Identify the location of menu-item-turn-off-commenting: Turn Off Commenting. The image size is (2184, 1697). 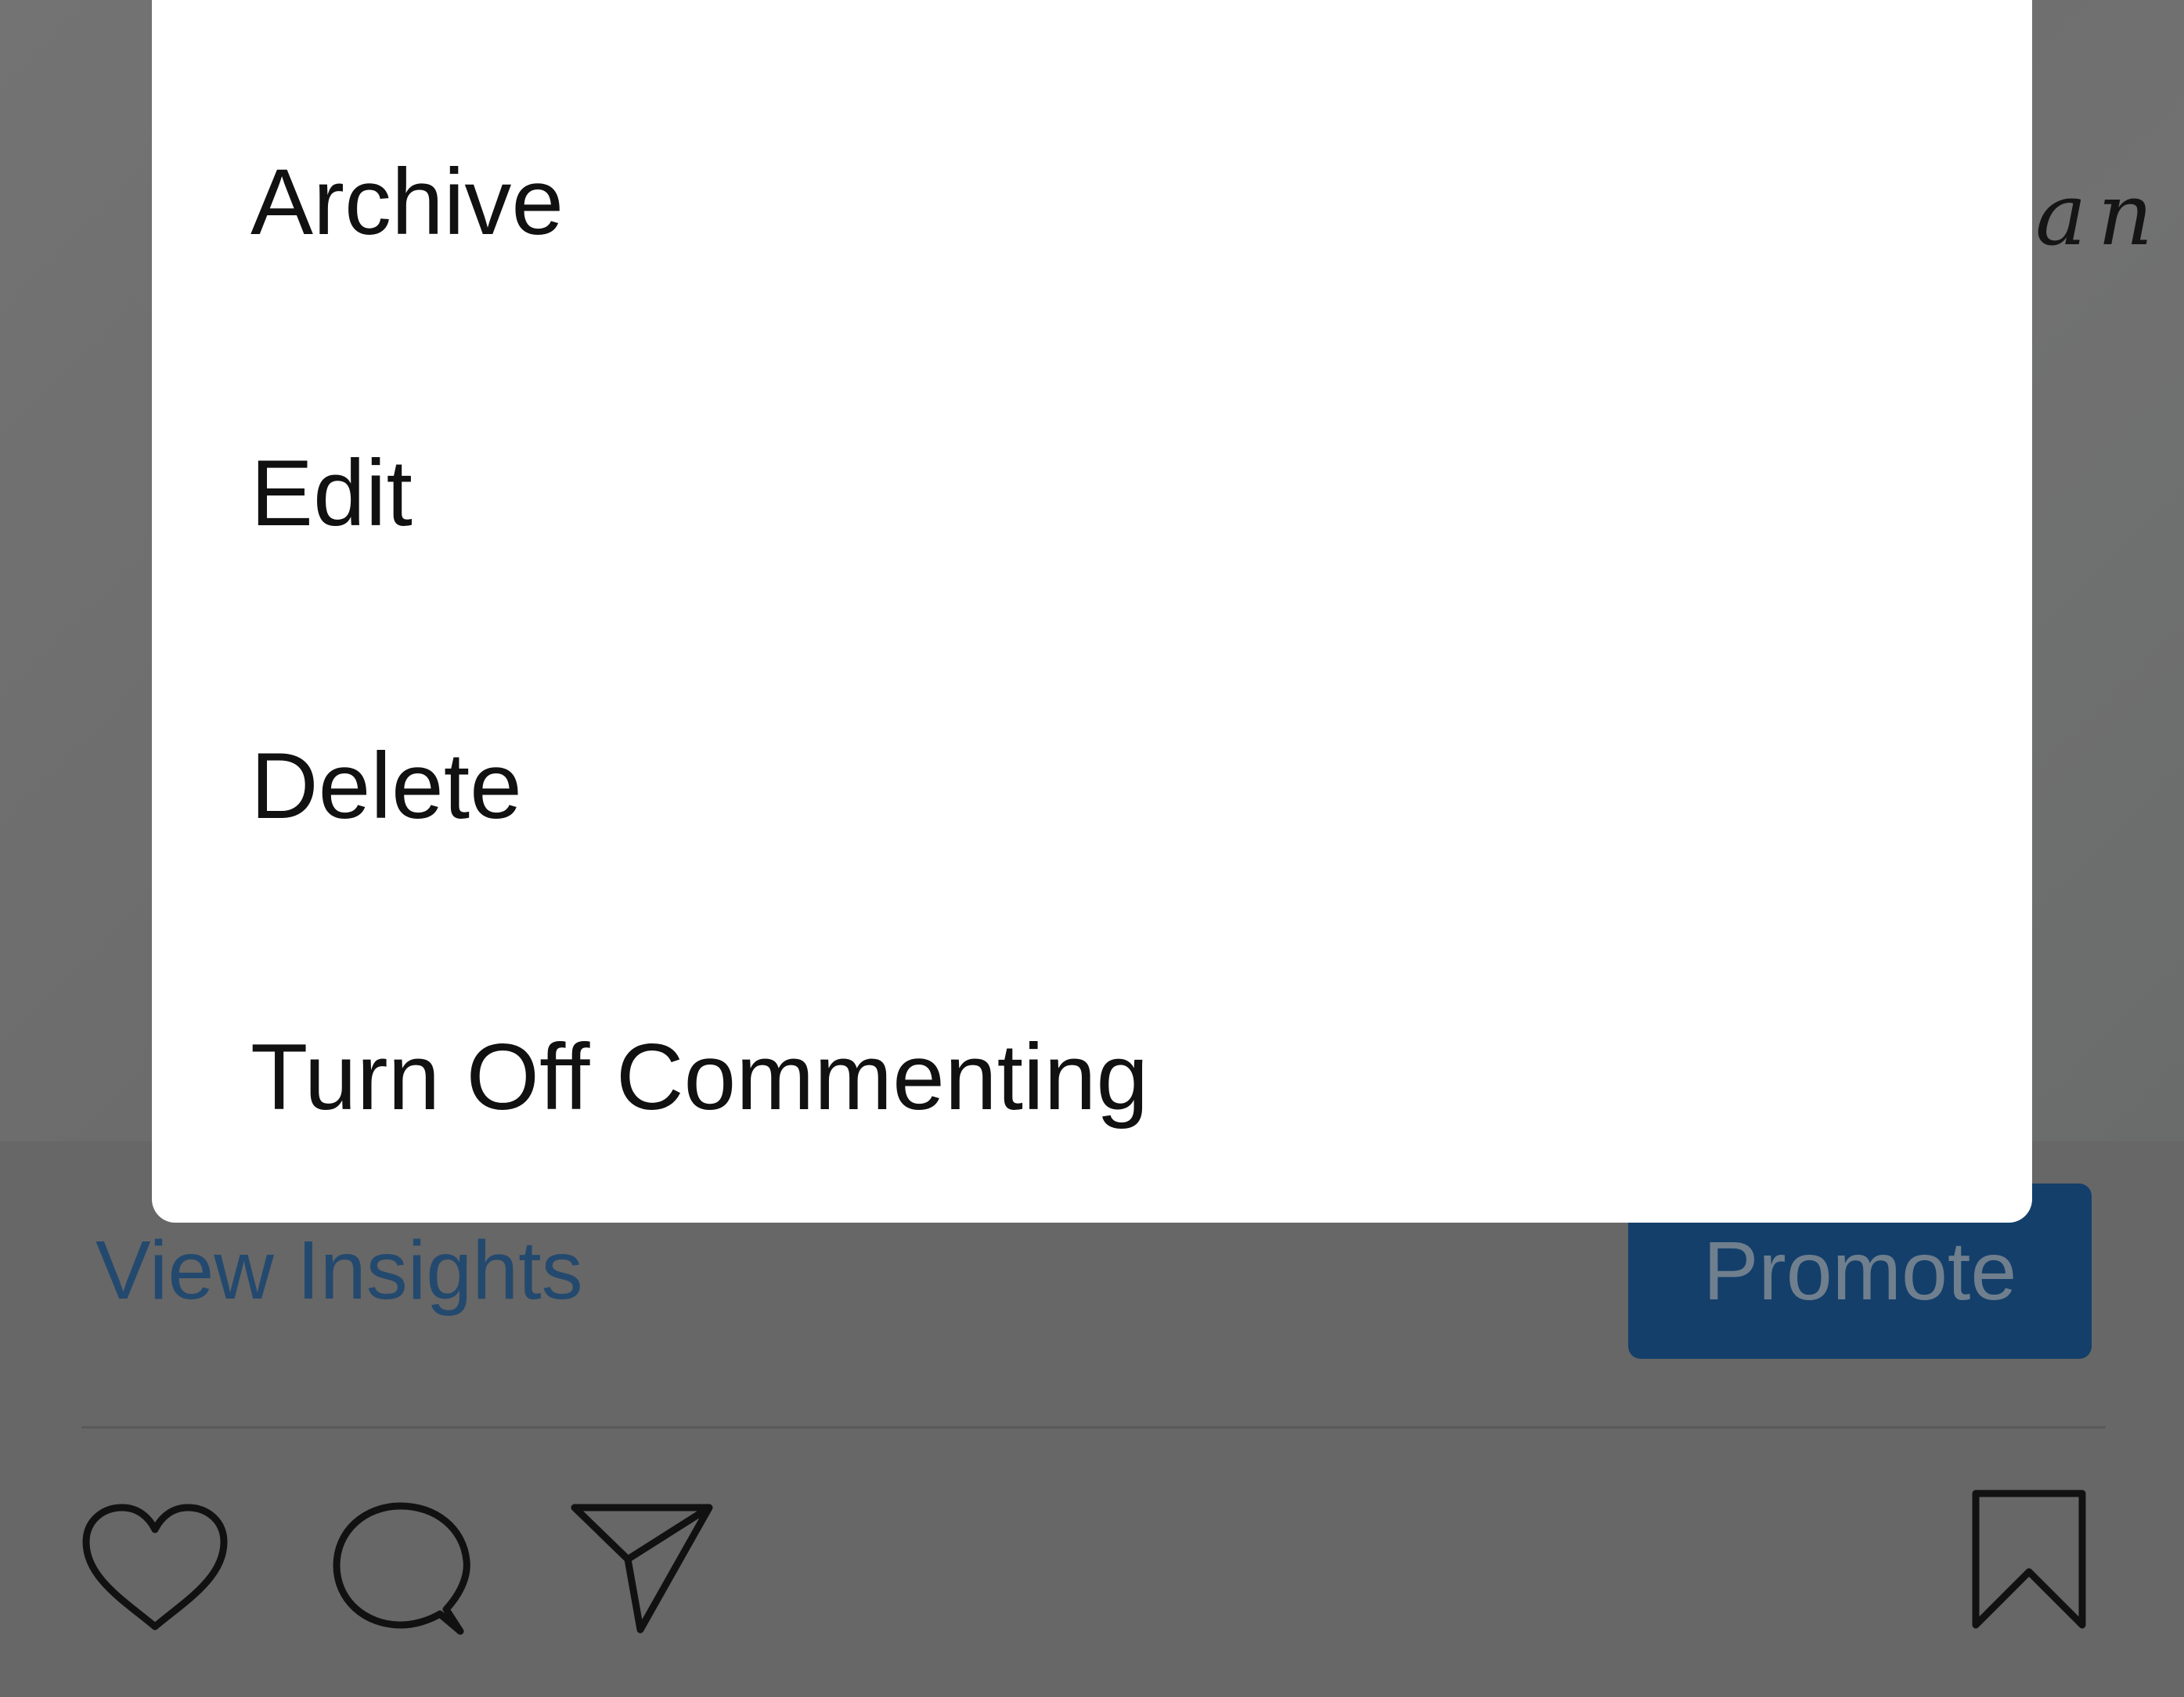
(699, 1077).